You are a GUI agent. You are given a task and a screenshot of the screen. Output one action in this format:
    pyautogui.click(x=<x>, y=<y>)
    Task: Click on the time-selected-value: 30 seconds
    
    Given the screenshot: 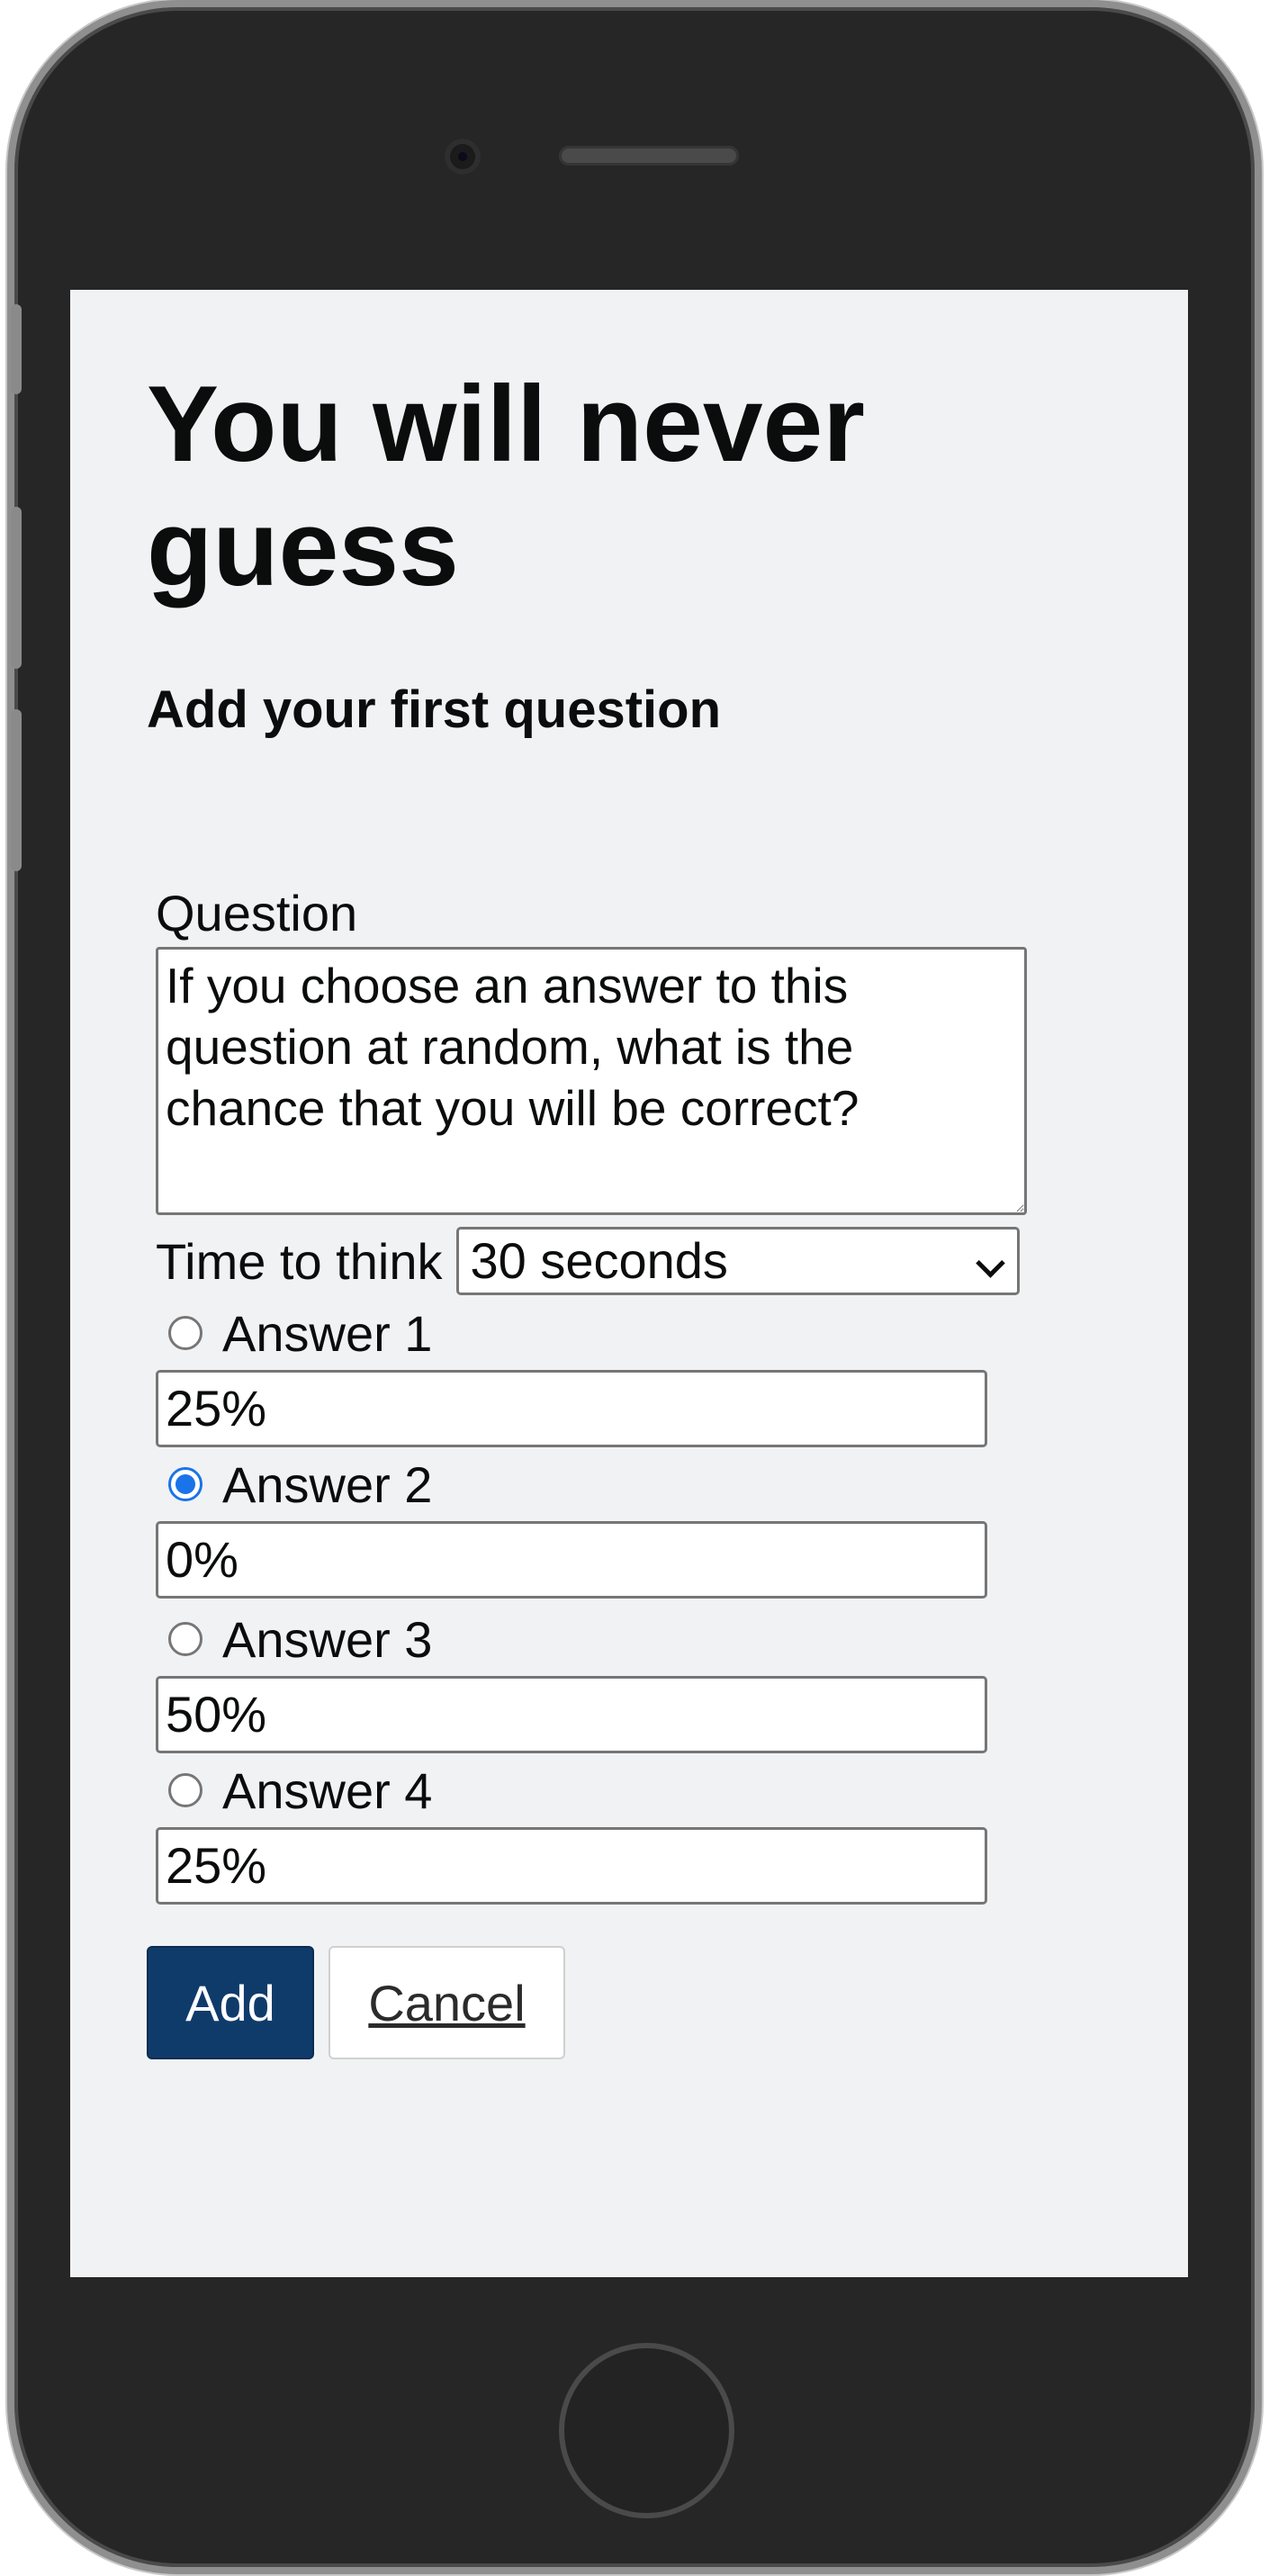 What is the action you would take?
    pyautogui.click(x=599, y=1260)
    